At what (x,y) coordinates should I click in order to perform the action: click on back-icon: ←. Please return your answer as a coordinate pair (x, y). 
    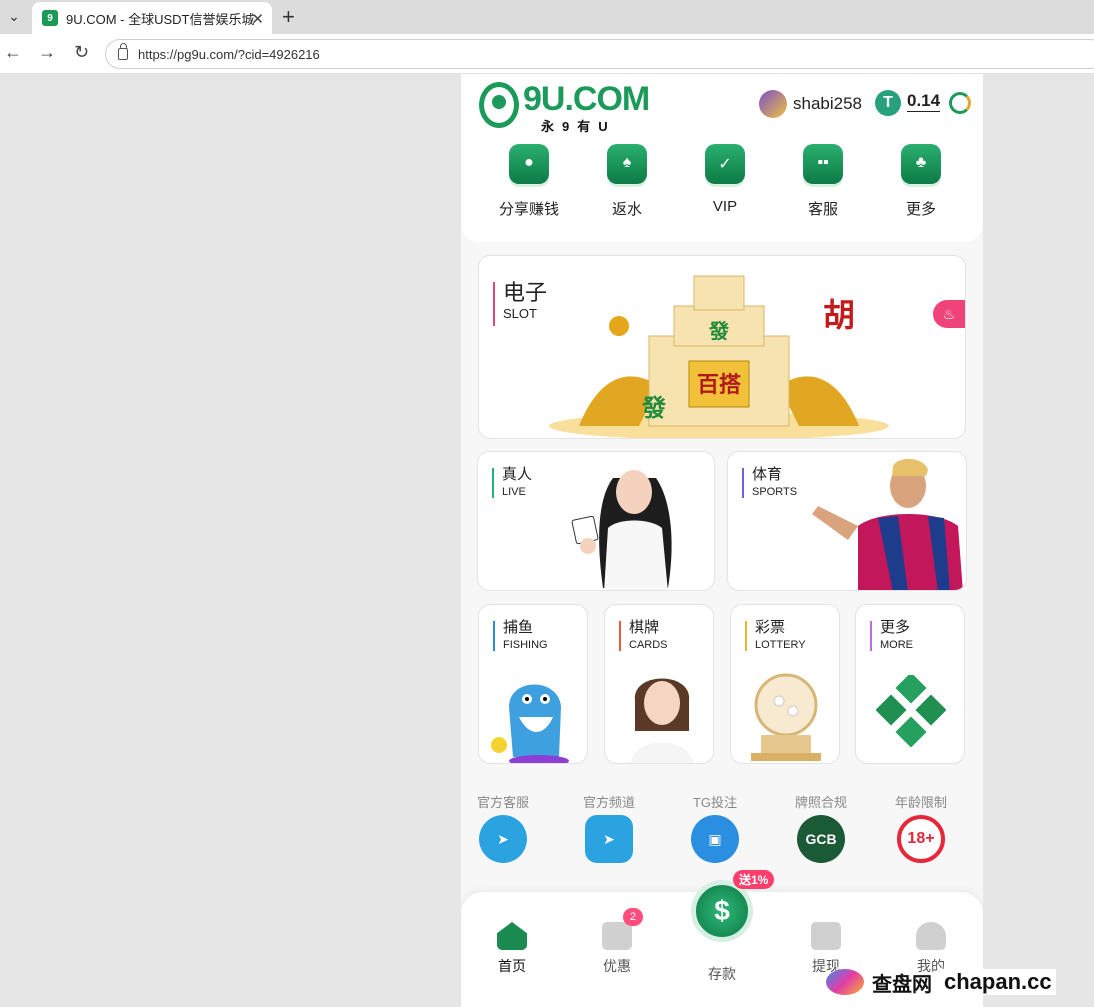
    Looking at the image, I should click on (13, 52).